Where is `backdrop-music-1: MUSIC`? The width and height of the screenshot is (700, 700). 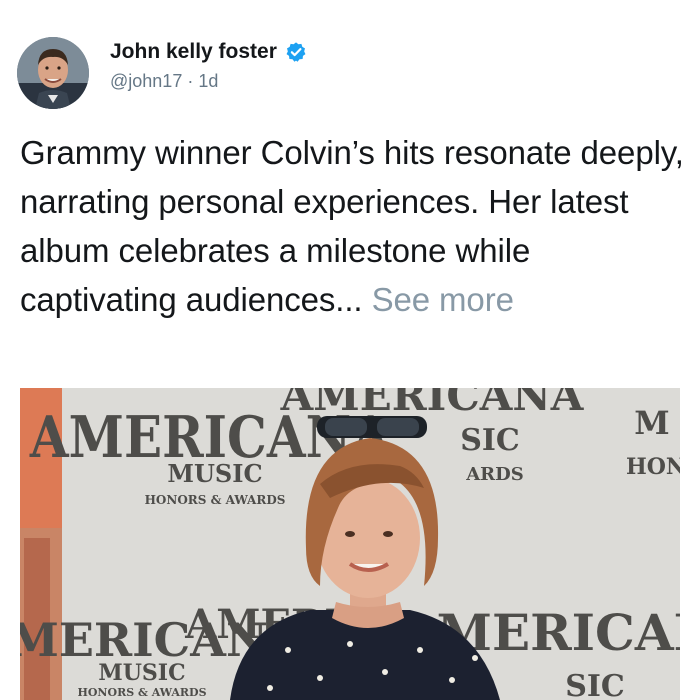
backdrop-music-1: MUSIC is located at coordinates (214, 473).